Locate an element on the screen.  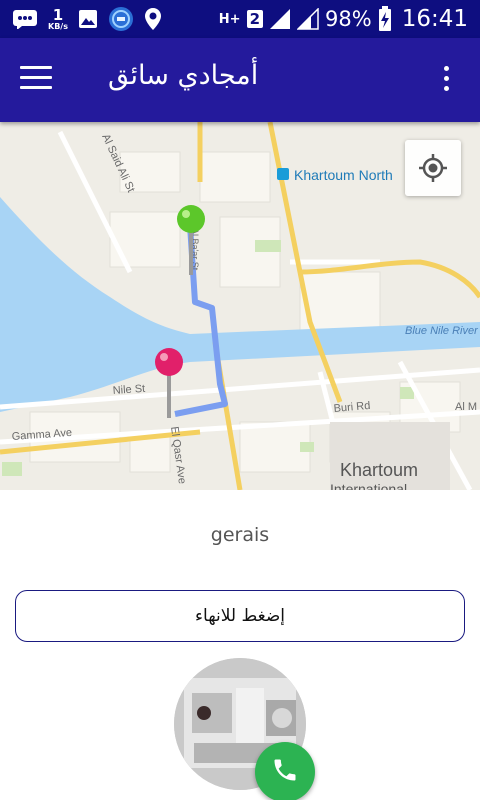
more-vert-icon is located at coordinates (447, 80).